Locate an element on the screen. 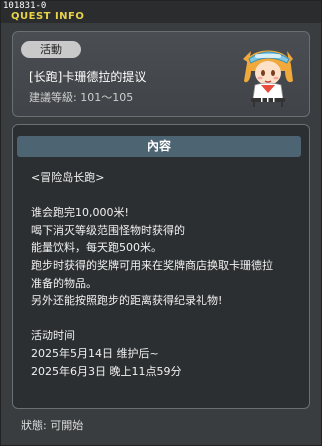 The image size is (322, 446). title-bar: 101831-0 QUEST INFO is located at coordinates (161, 12).